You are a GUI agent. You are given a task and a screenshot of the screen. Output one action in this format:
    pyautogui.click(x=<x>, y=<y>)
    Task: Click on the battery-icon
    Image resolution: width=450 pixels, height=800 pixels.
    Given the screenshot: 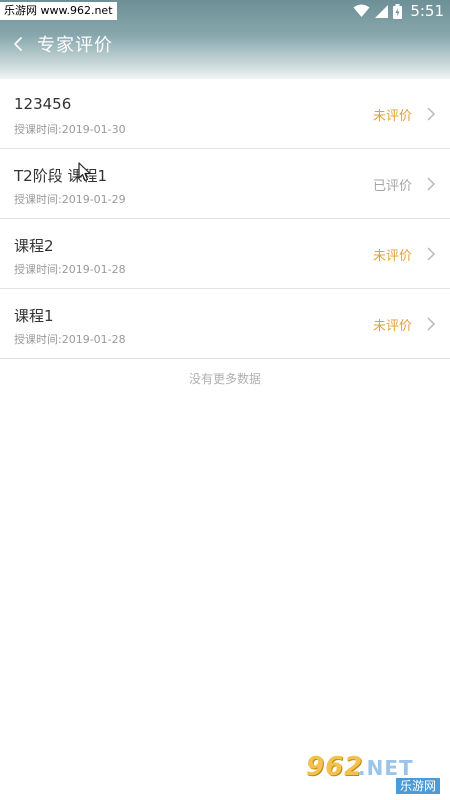 What is the action you would take?
    pyautogui.click(x=398, y=11)
    